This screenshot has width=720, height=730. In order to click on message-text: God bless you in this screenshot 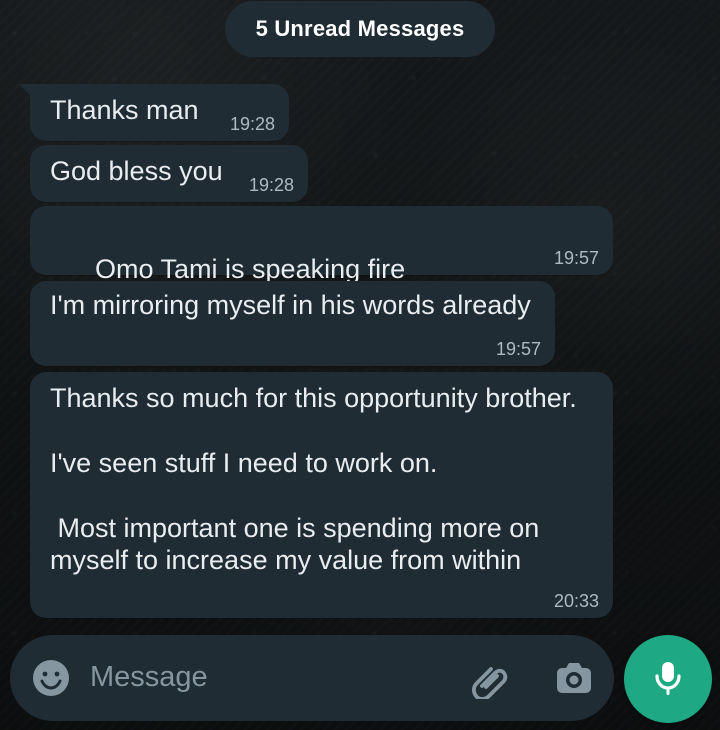, I will do `click(136, 171)`.